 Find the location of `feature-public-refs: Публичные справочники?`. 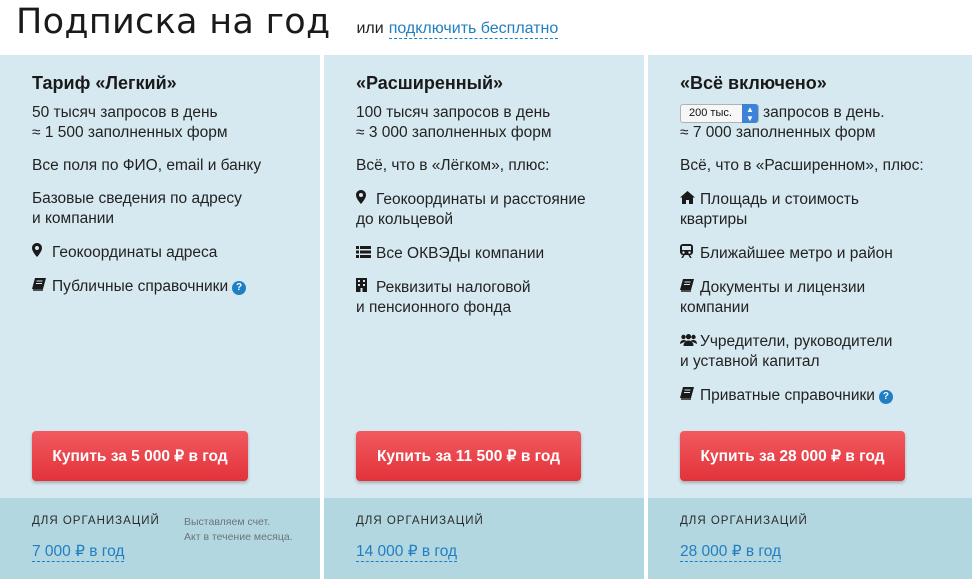

feature-public-refs: Публичные справочники? is located at coordinates (168, 286).